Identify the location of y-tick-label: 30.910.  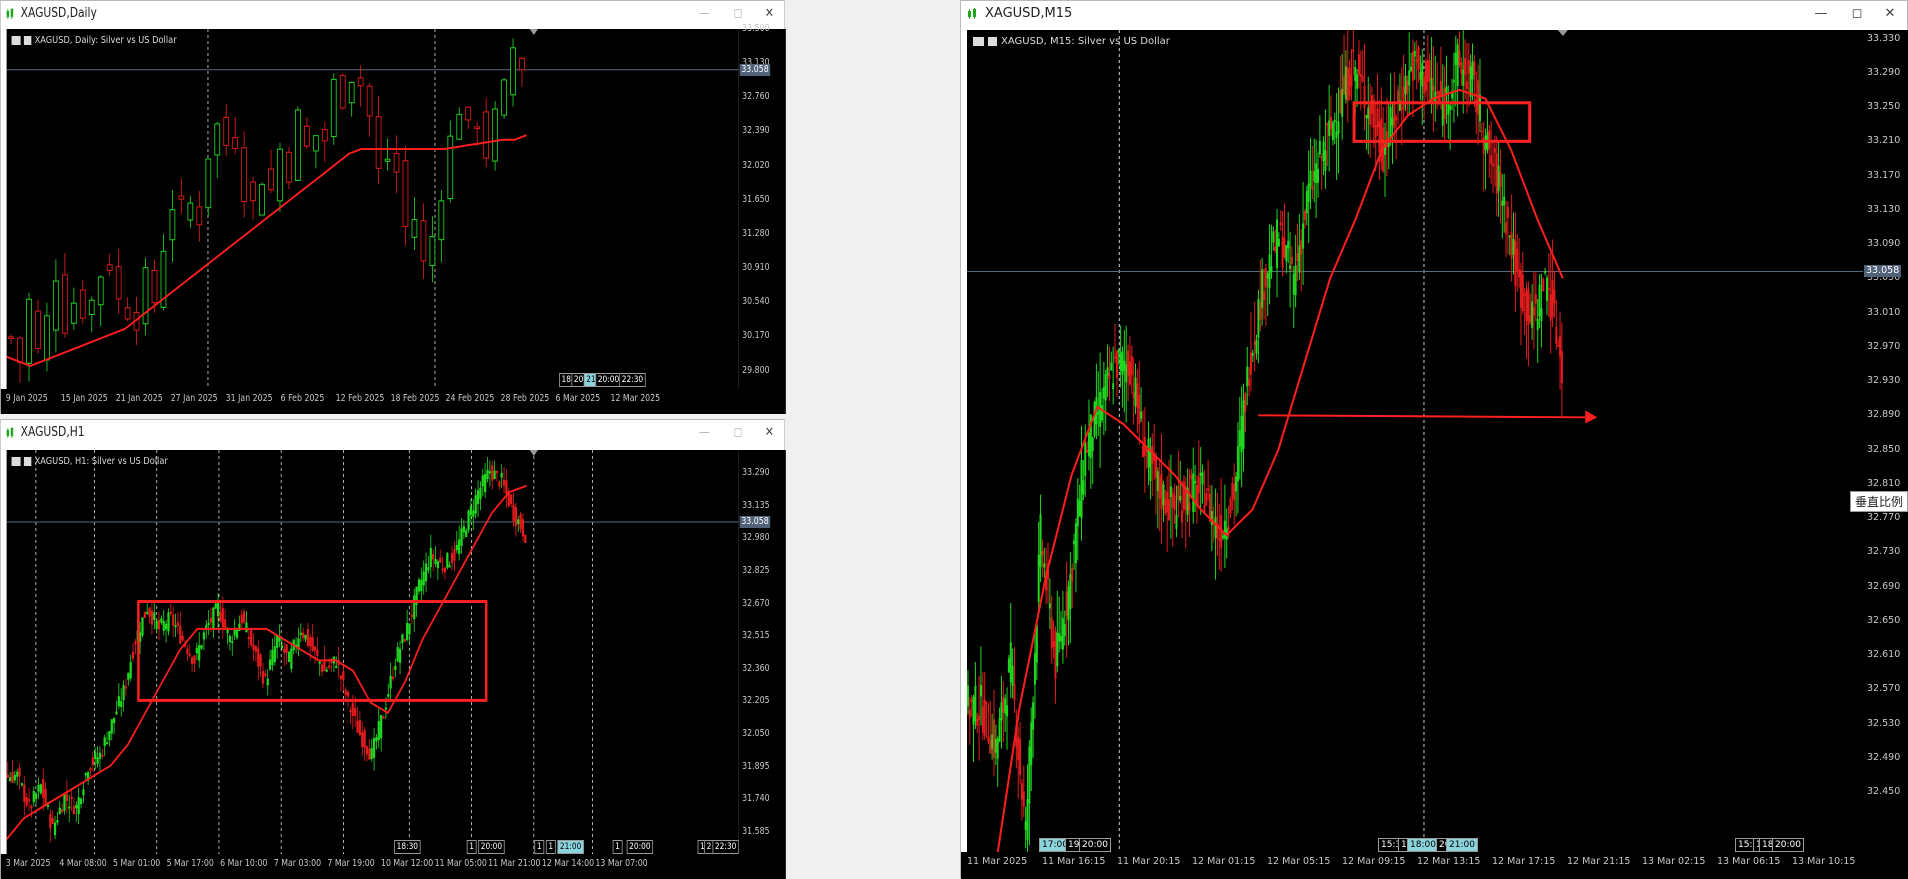
(756, 268).